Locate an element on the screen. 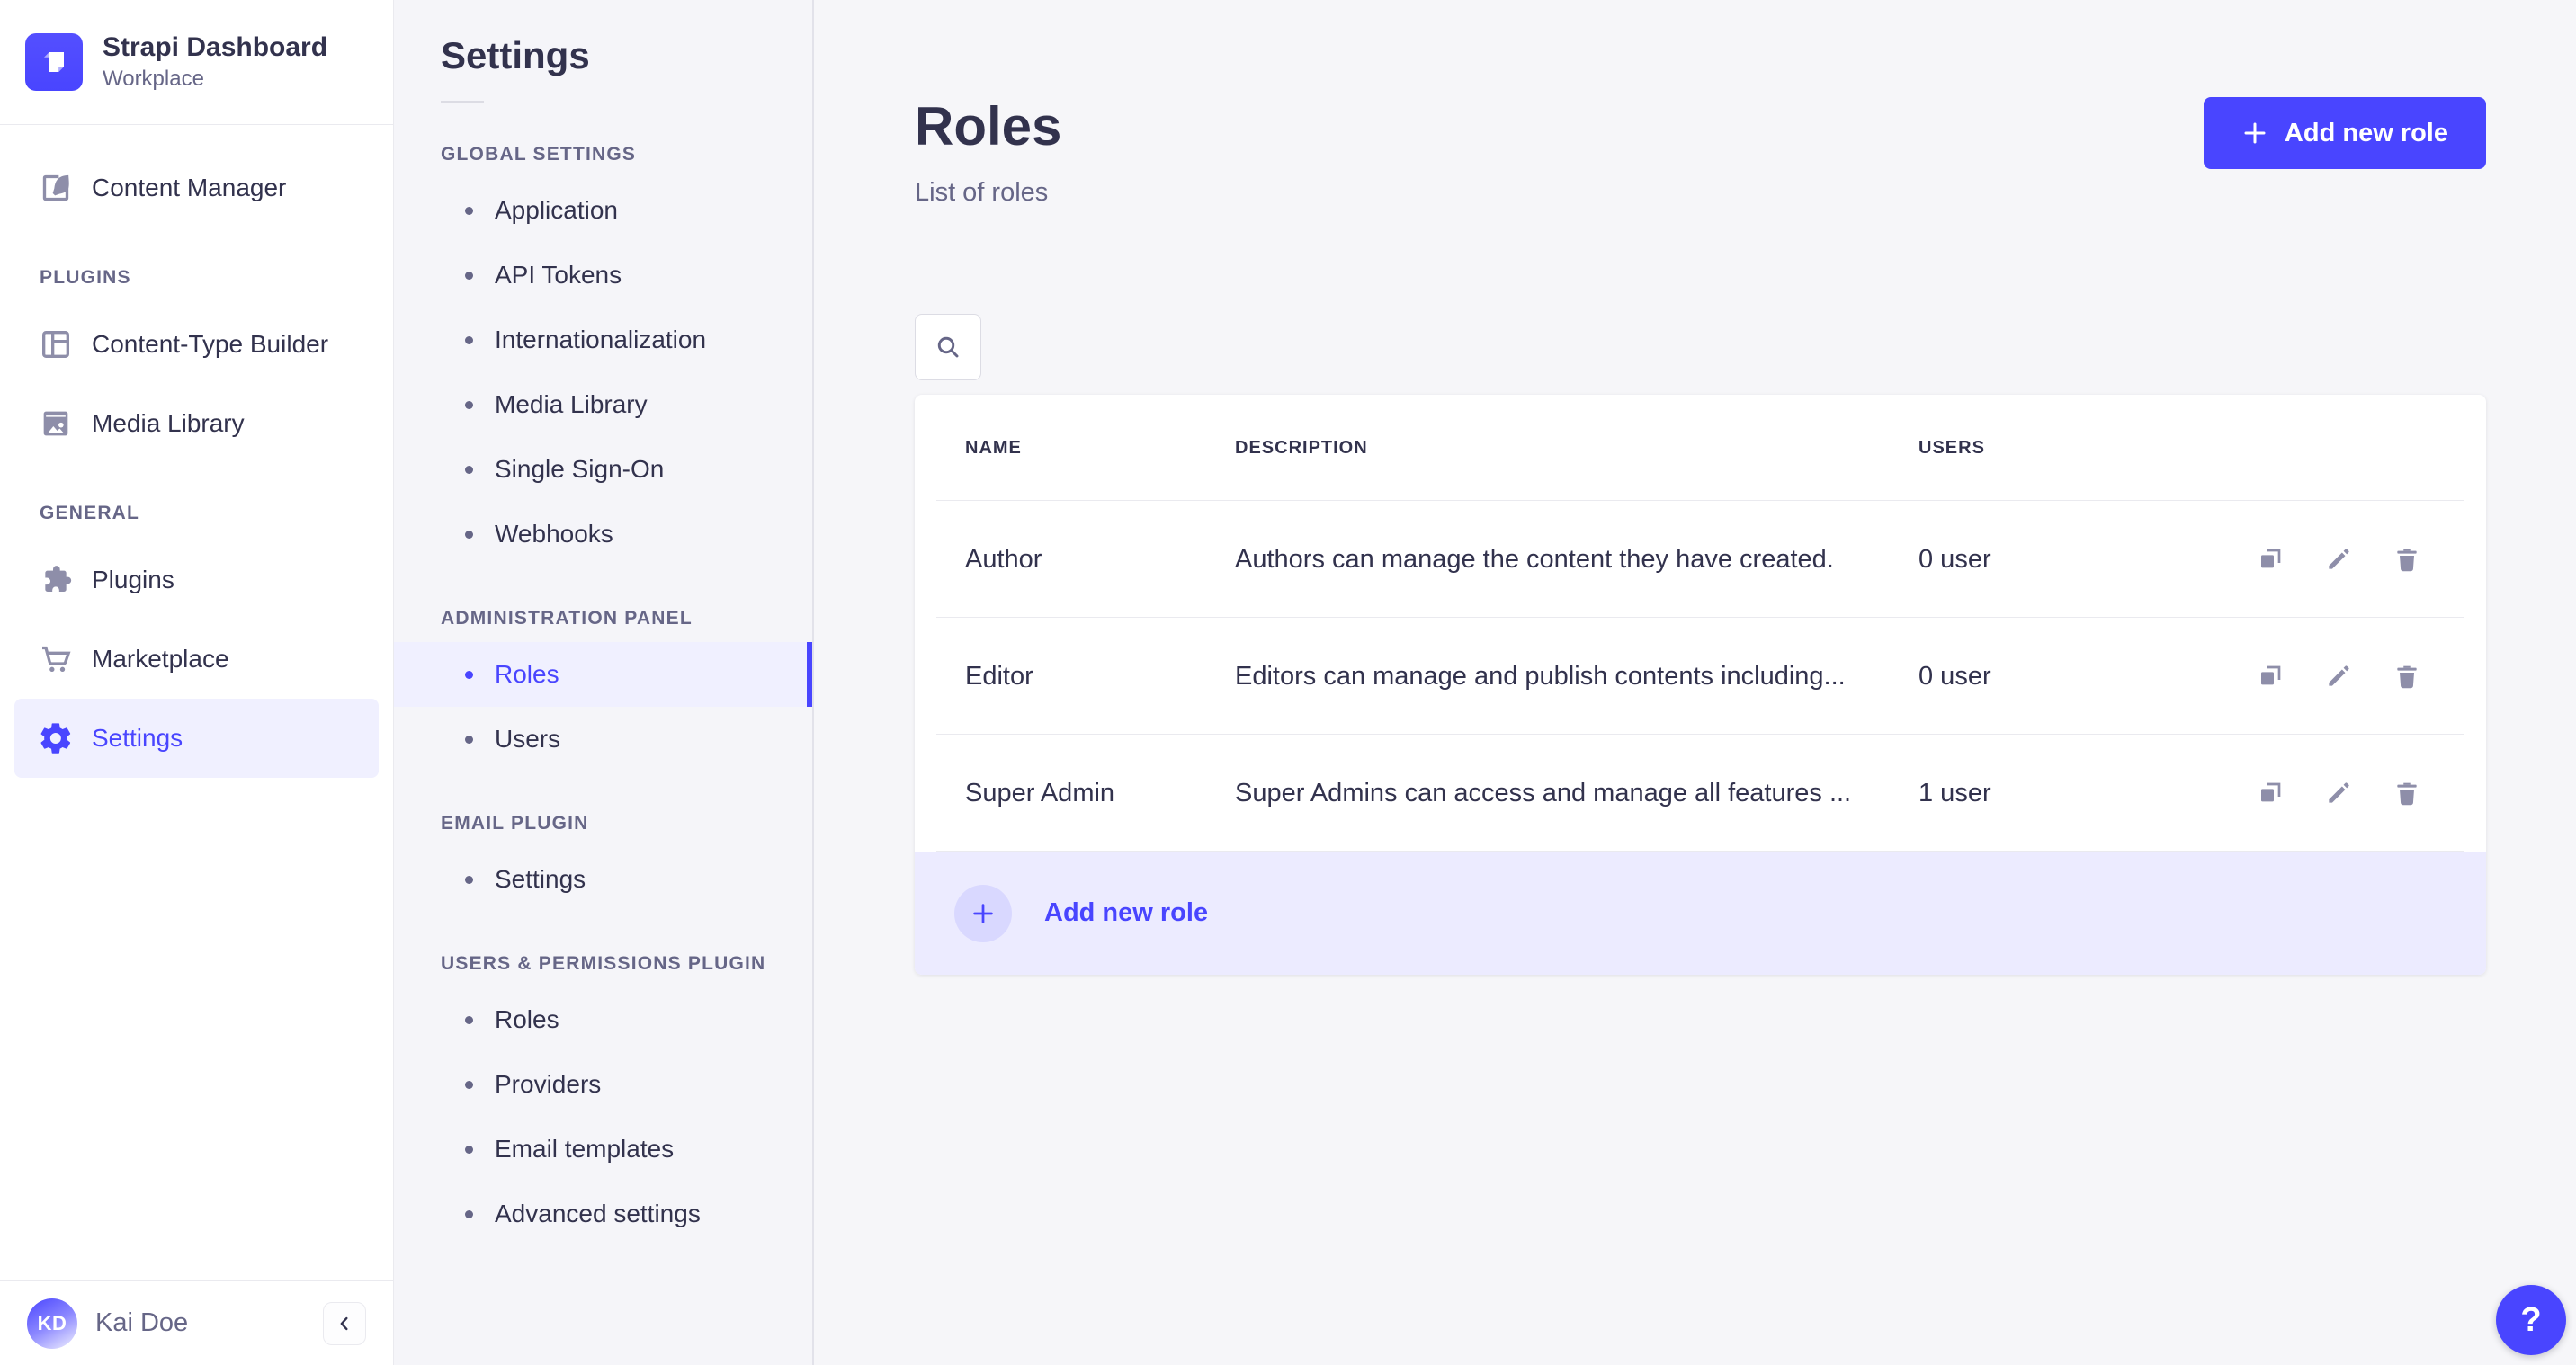 The width and height of the screenshot is (2576, 1365). avatar: KD is located at coordinates (52, 1324).